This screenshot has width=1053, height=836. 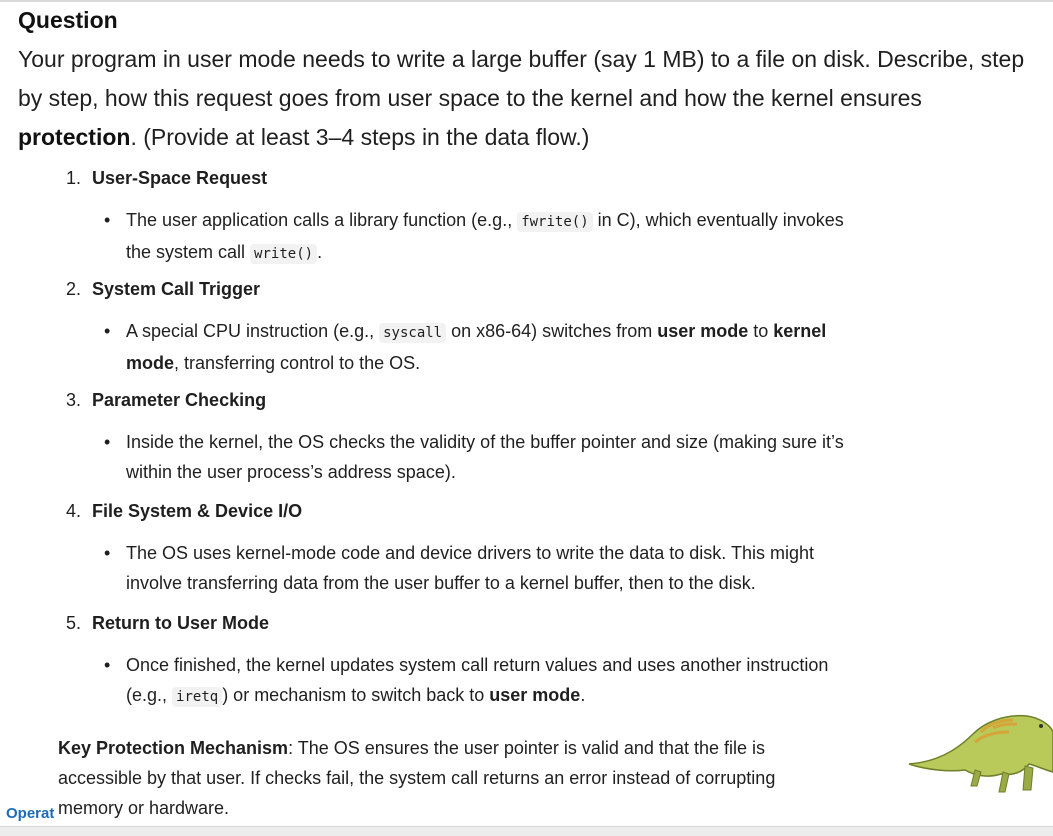 I want to click on slide-footer-title: Operating System Concepts, so click(x=30, y=813).